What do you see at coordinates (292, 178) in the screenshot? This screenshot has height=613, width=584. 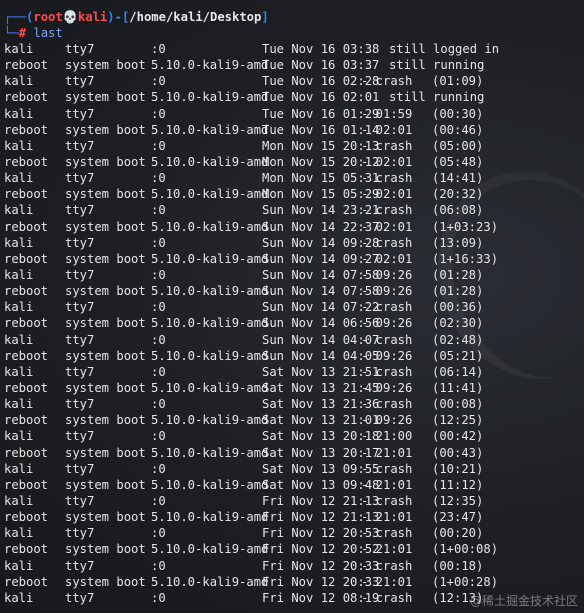 I see `output-row: kali tty7:0 Mon Nov 15 05:31- crash (14:41)` at bounding box center [292, 178].